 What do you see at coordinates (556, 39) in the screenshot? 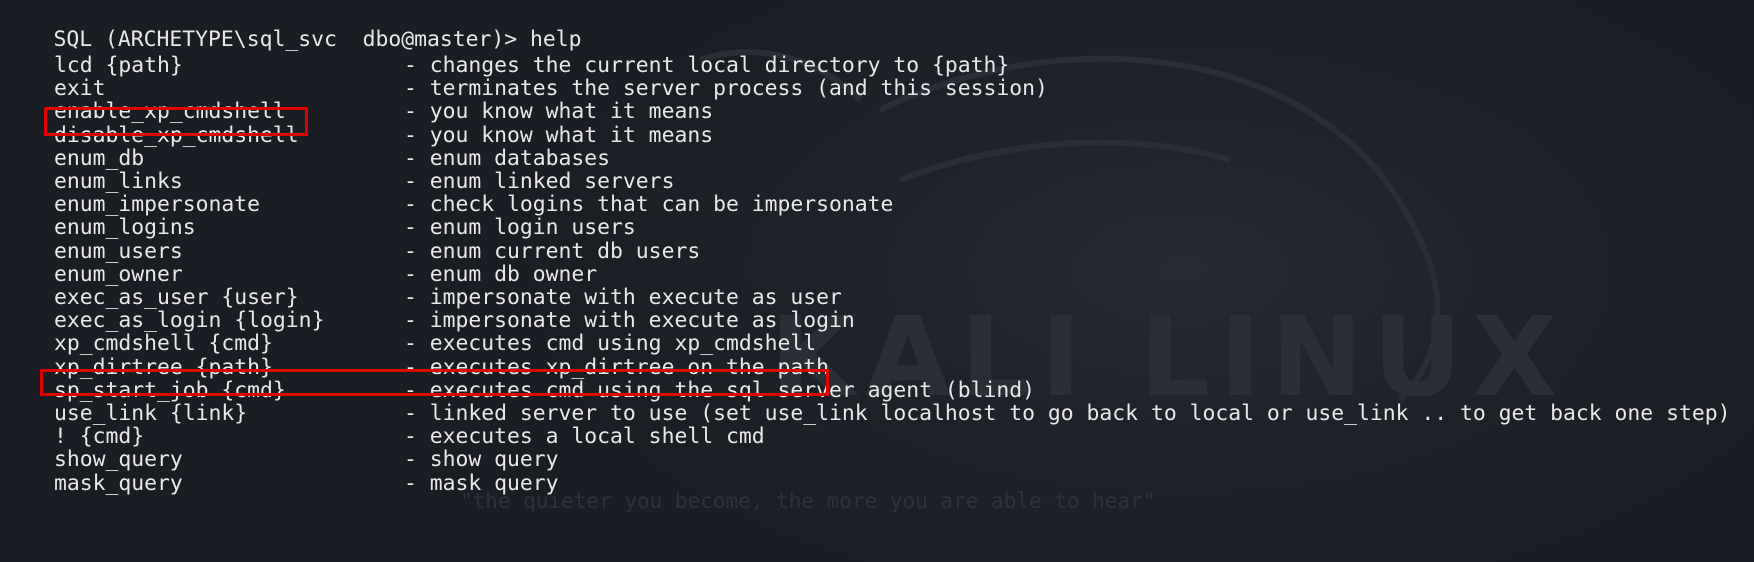
I see `typed-command: help` at bounding box center [556, 39].